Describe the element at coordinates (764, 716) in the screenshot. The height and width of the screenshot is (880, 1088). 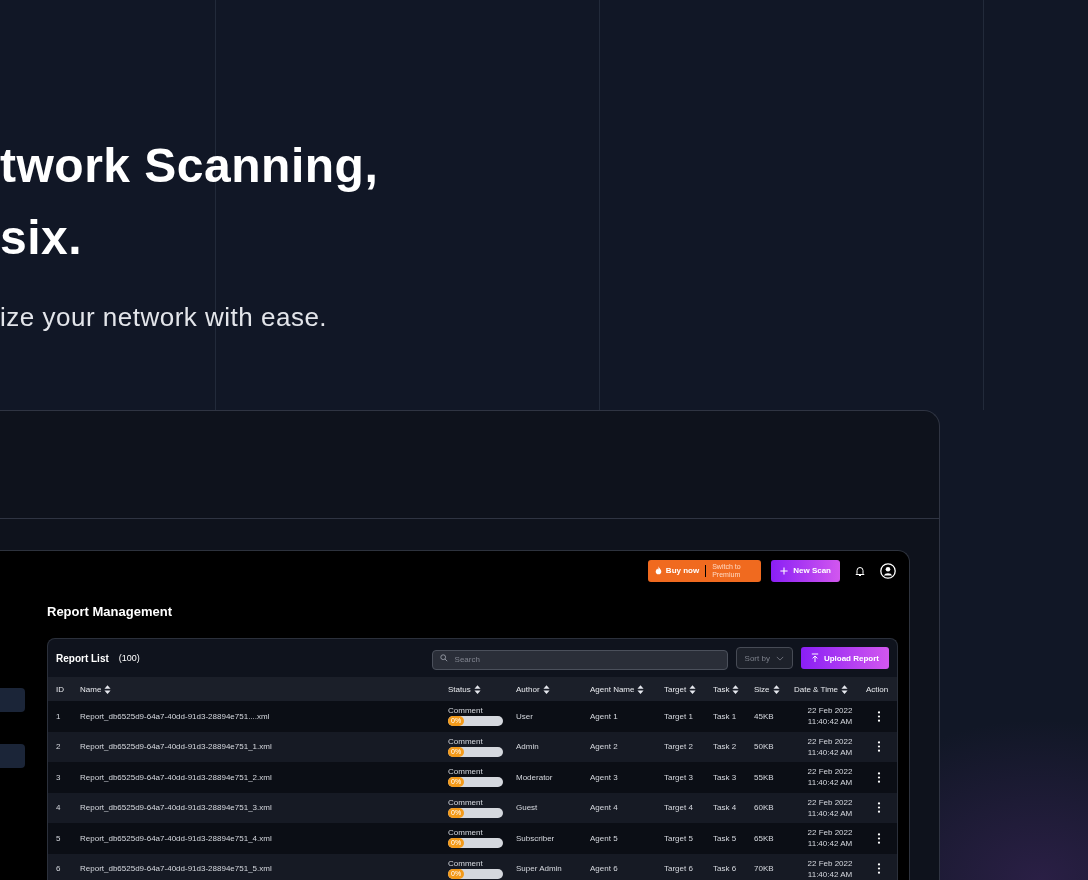
I see `size-cell-text: 45KB` at that location.